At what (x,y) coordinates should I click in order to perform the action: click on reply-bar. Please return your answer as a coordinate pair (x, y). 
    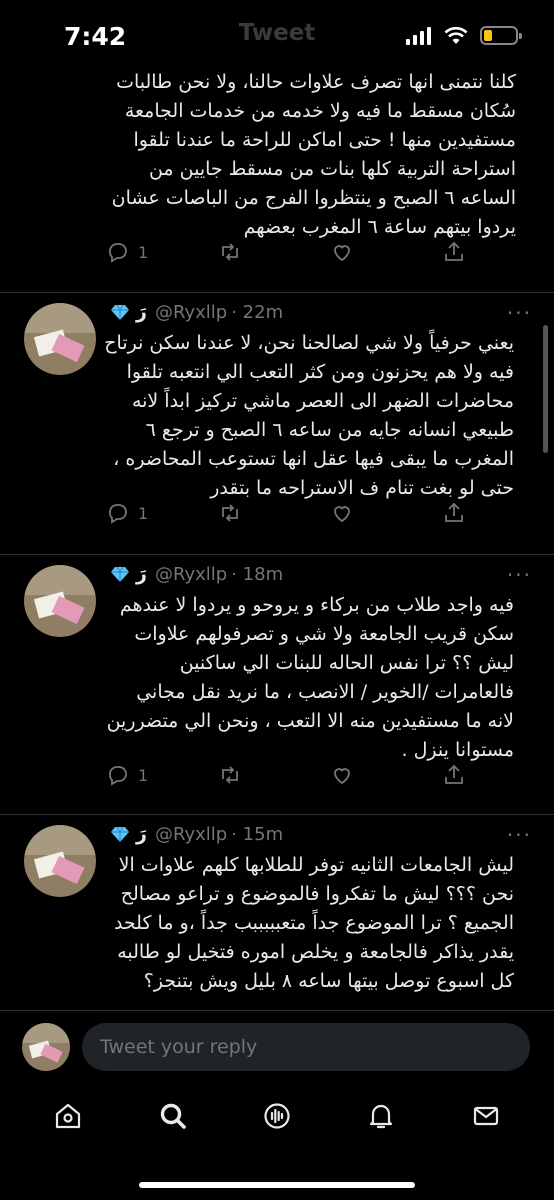
    Looking at the image, I should click on (277, 1048).